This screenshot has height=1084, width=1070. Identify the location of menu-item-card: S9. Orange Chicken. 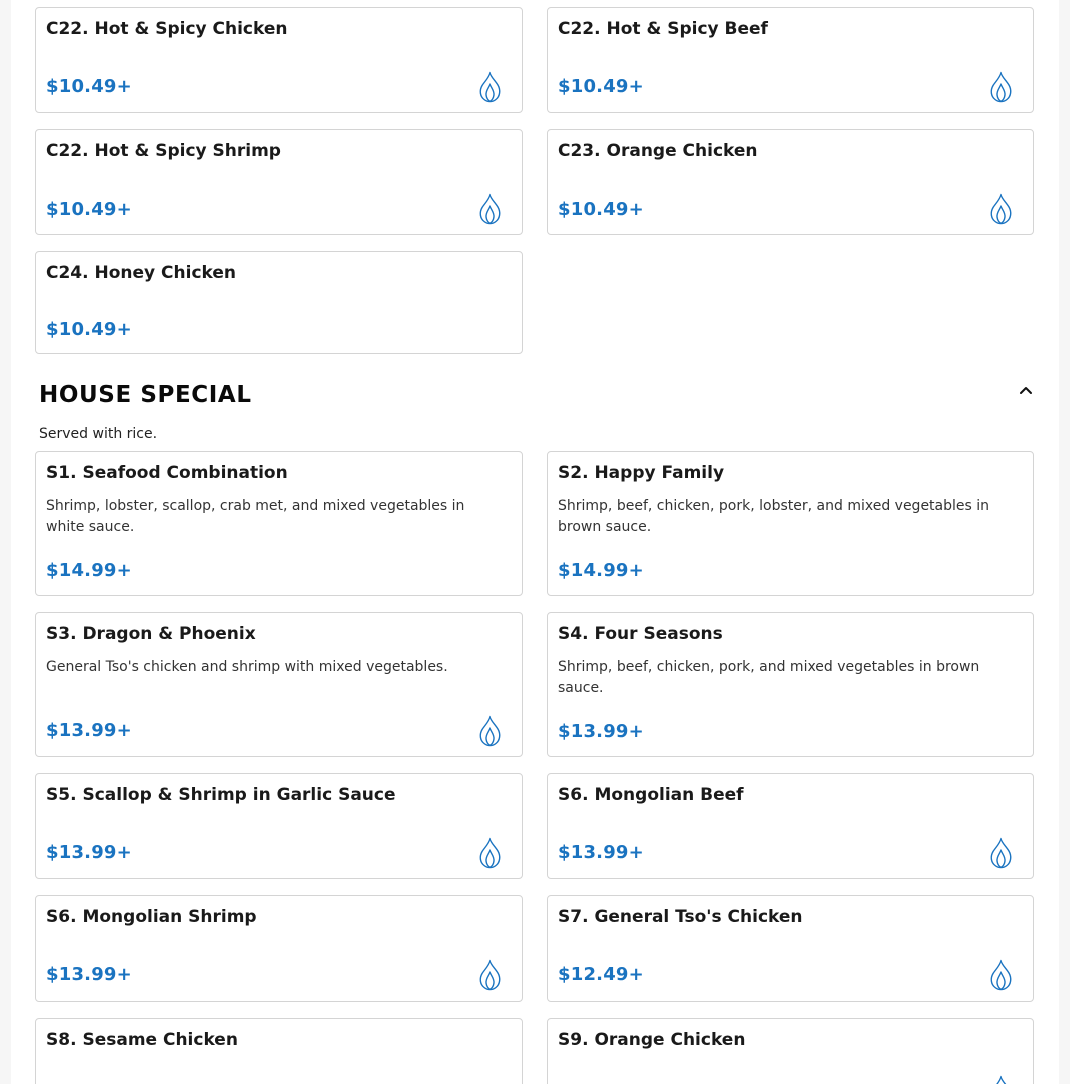
(790, 1051).